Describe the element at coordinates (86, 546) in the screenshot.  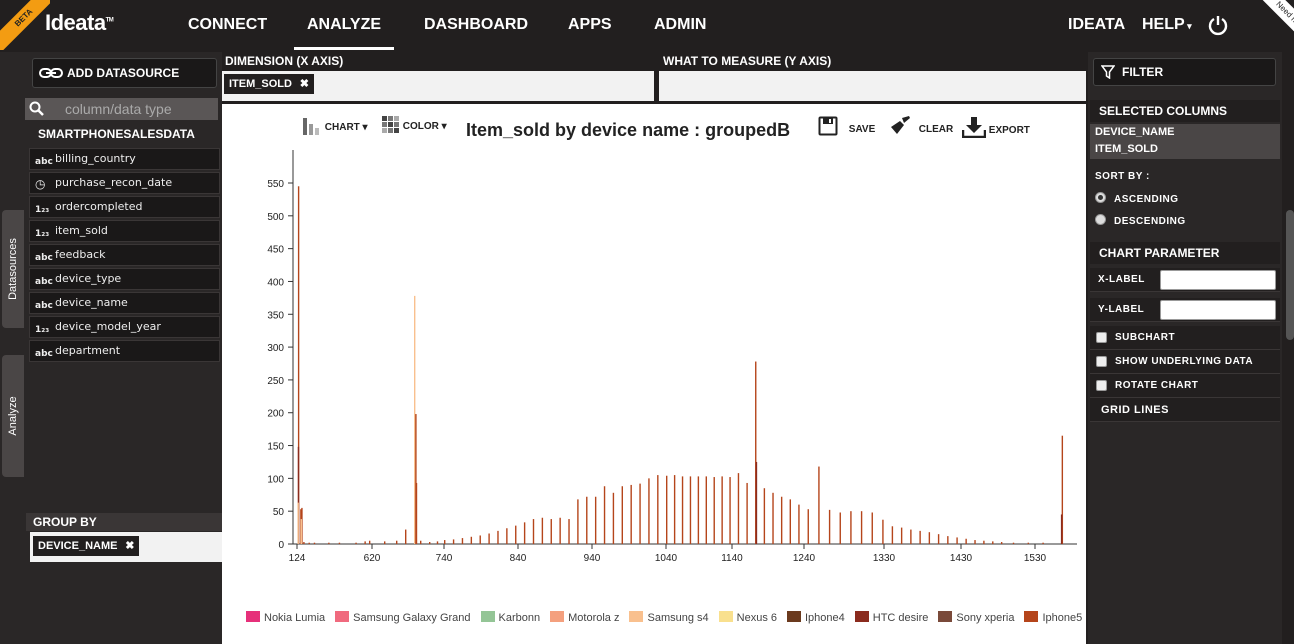
I see `group-by-pill: DEVICE_NAME ✖` at that location.